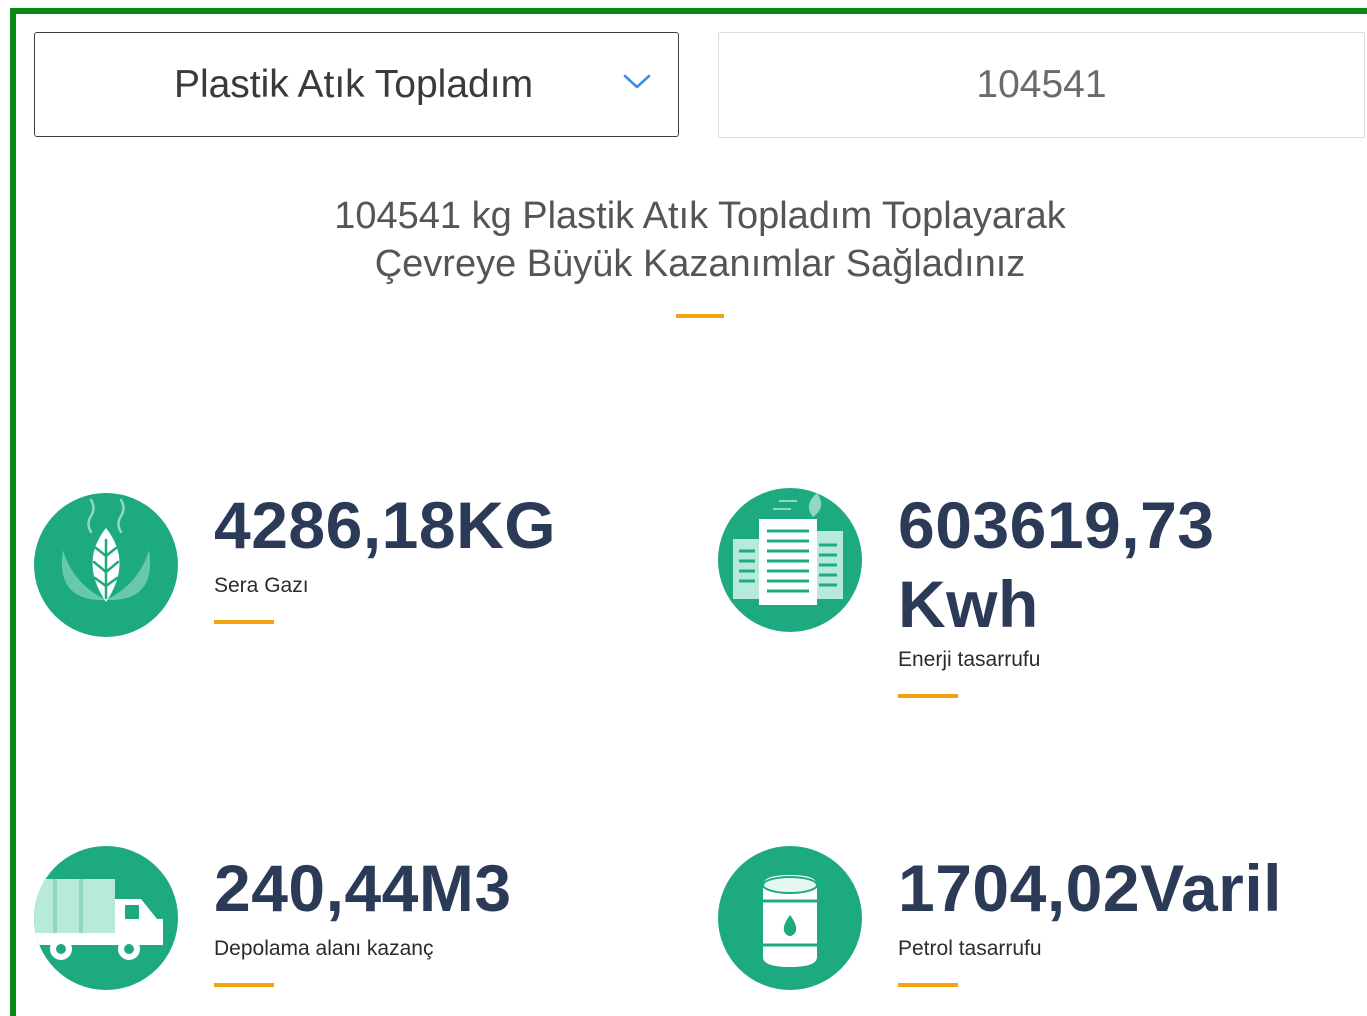 Image resolution: width=1367 pixels, height=1016 pixels. Describe the element at coordinates (1090, 888) in the screenshot. I see `stat-value: 1704,02Varil` at that location.